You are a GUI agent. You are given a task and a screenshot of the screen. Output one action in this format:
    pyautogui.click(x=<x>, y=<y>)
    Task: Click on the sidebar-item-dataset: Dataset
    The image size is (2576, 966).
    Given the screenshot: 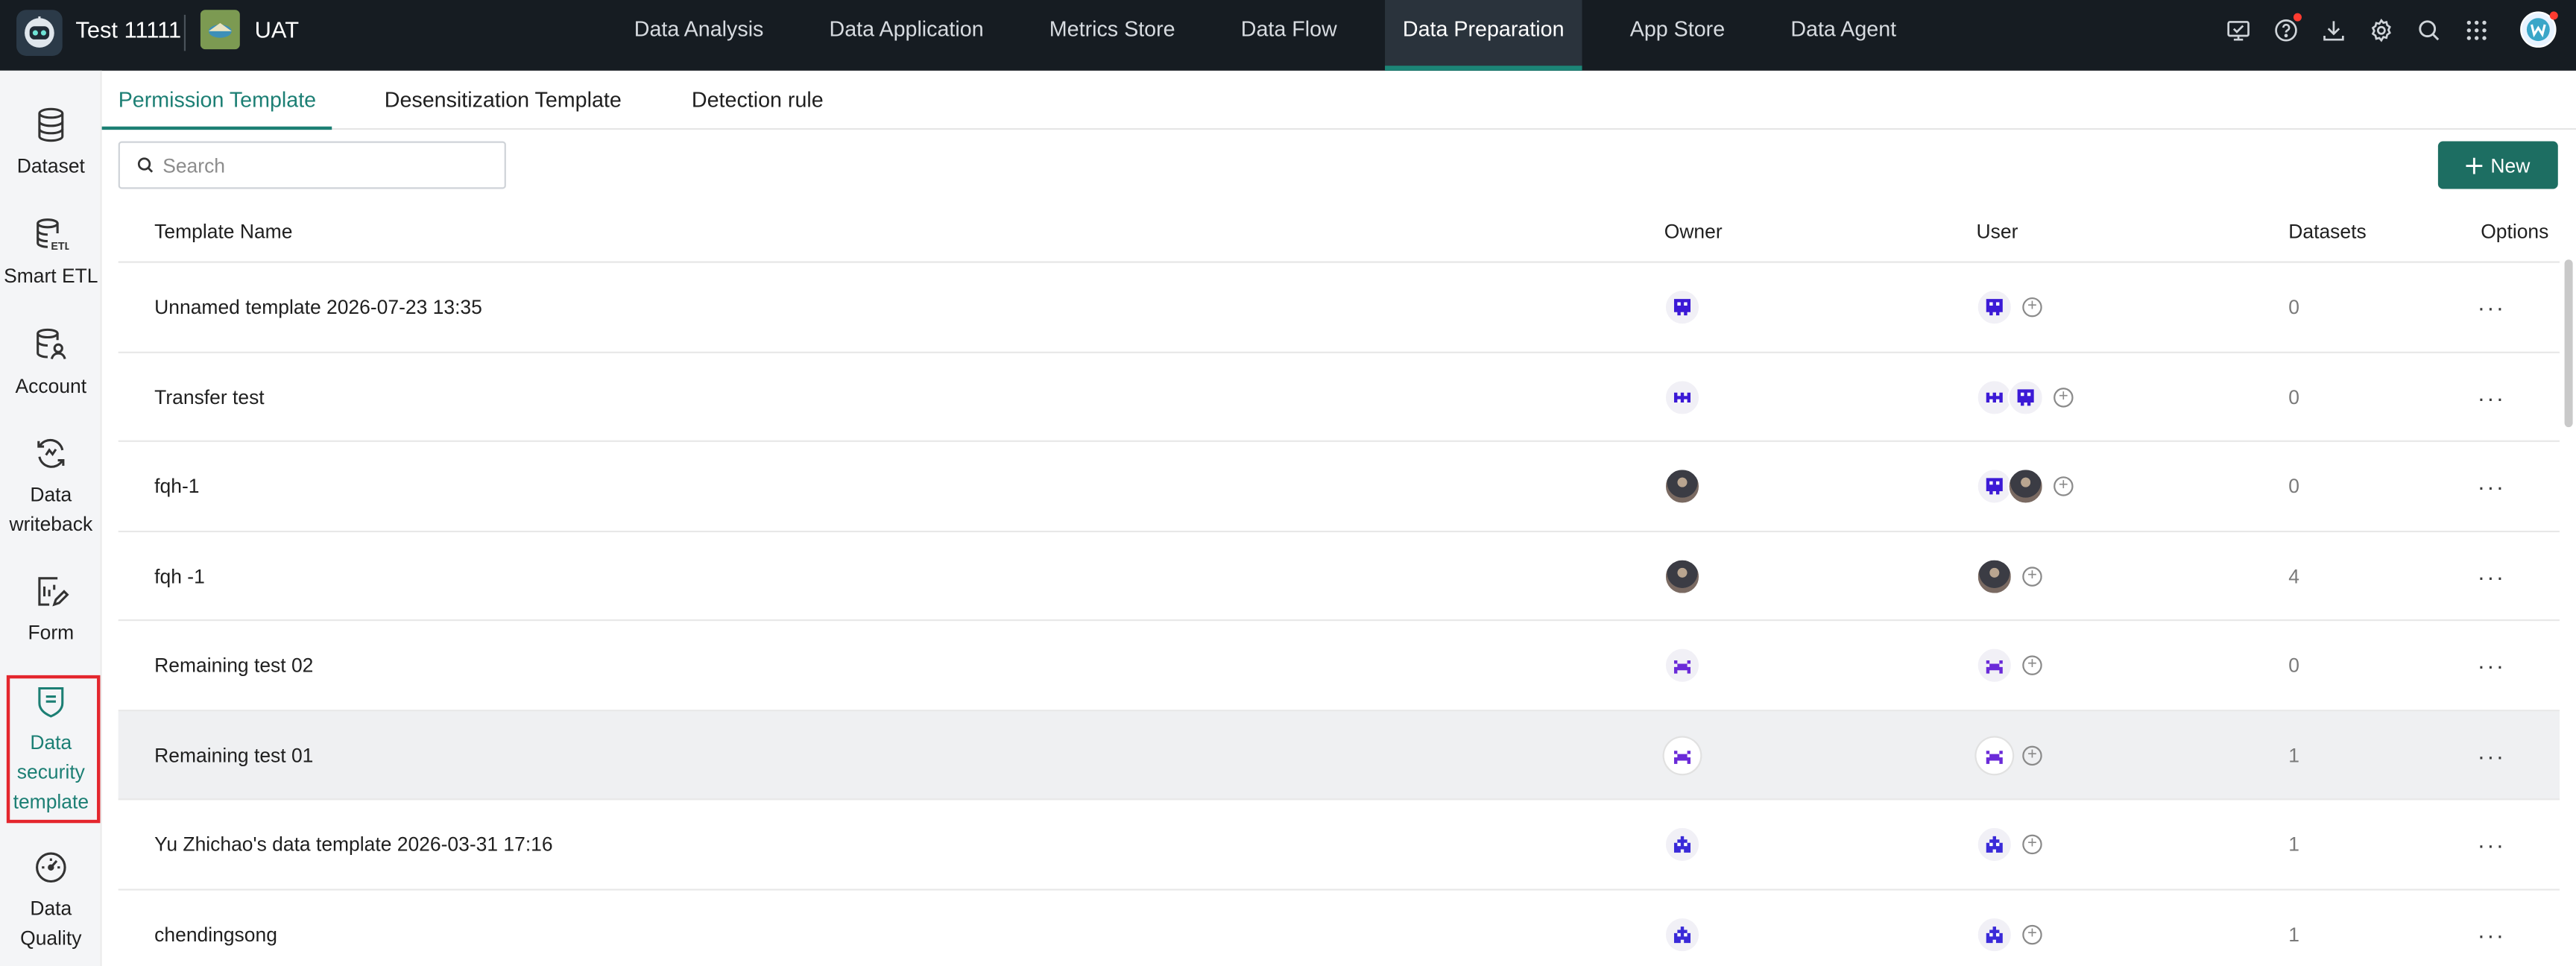 What is the action you would take?
    pyautogui.click(x=51, y=143)
    